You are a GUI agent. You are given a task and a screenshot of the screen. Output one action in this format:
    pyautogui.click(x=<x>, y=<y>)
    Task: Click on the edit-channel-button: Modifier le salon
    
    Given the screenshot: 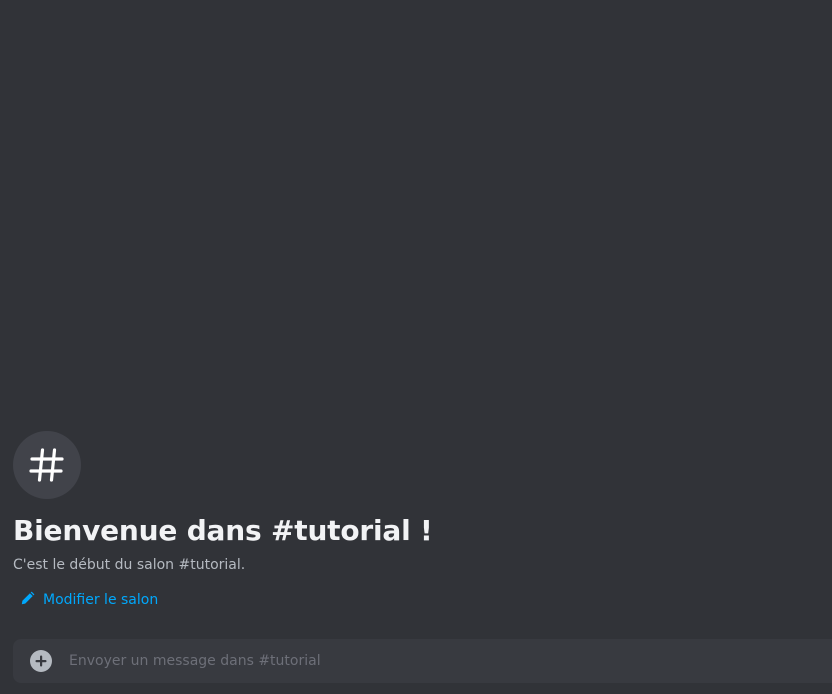 What is the action you would take?
    pyautogui.click(x=89, y=600)
    